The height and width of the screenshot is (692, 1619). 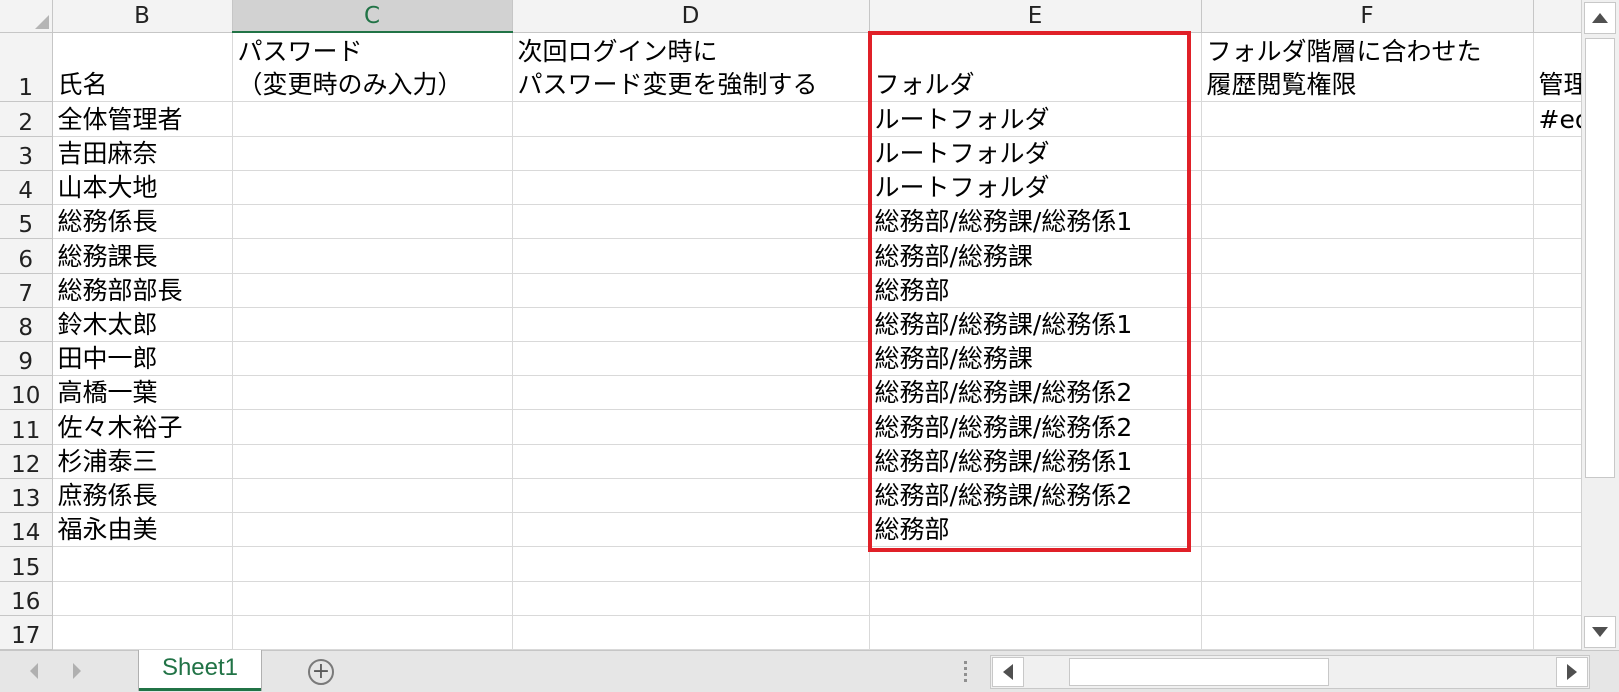 I want to click on column-header-b: B, so click(x=142, y=16).